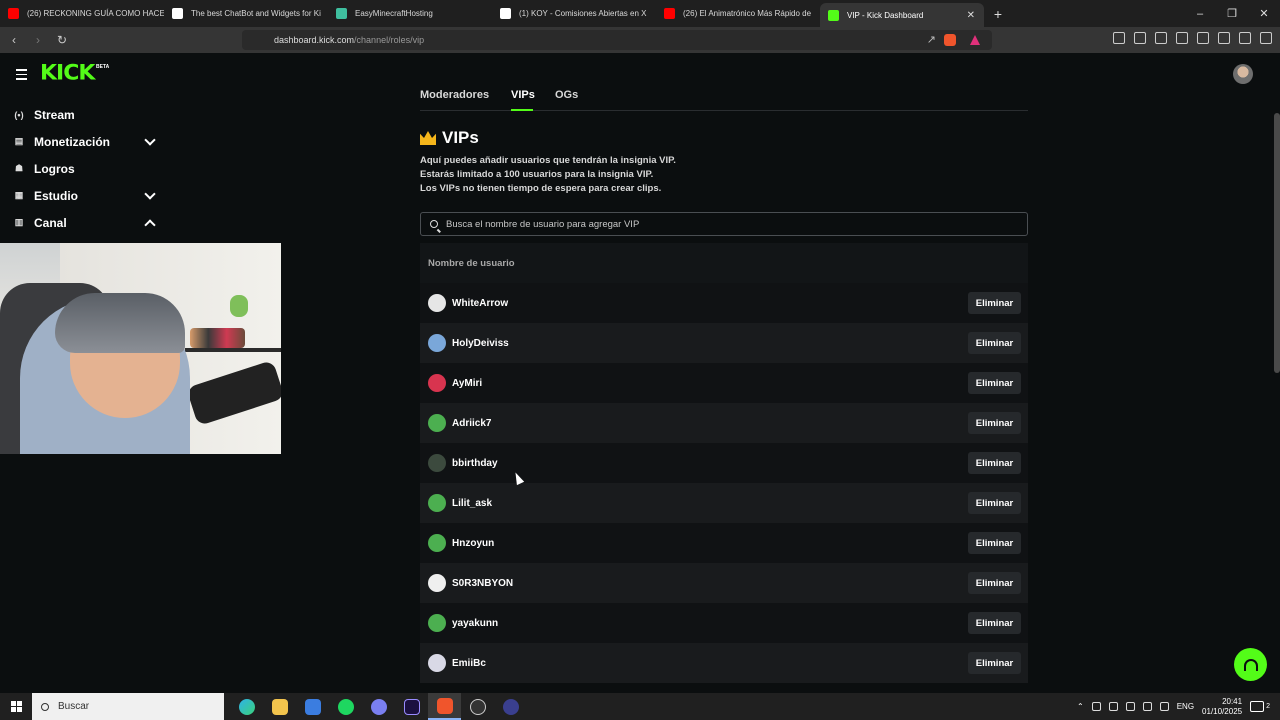 This screenshot has width=1280, height=720. I want to click on tab-moderadores: Moderadores, so click(454, 95).